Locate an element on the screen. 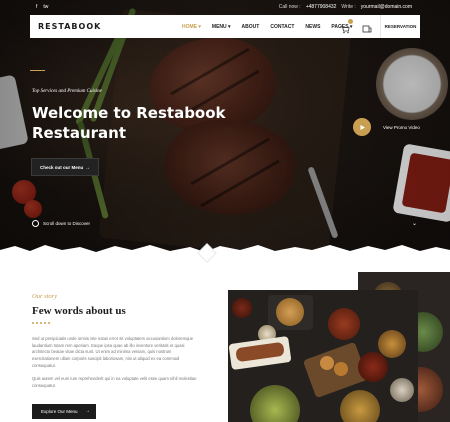  write-label: Write : is located at coordinates (348, 7).